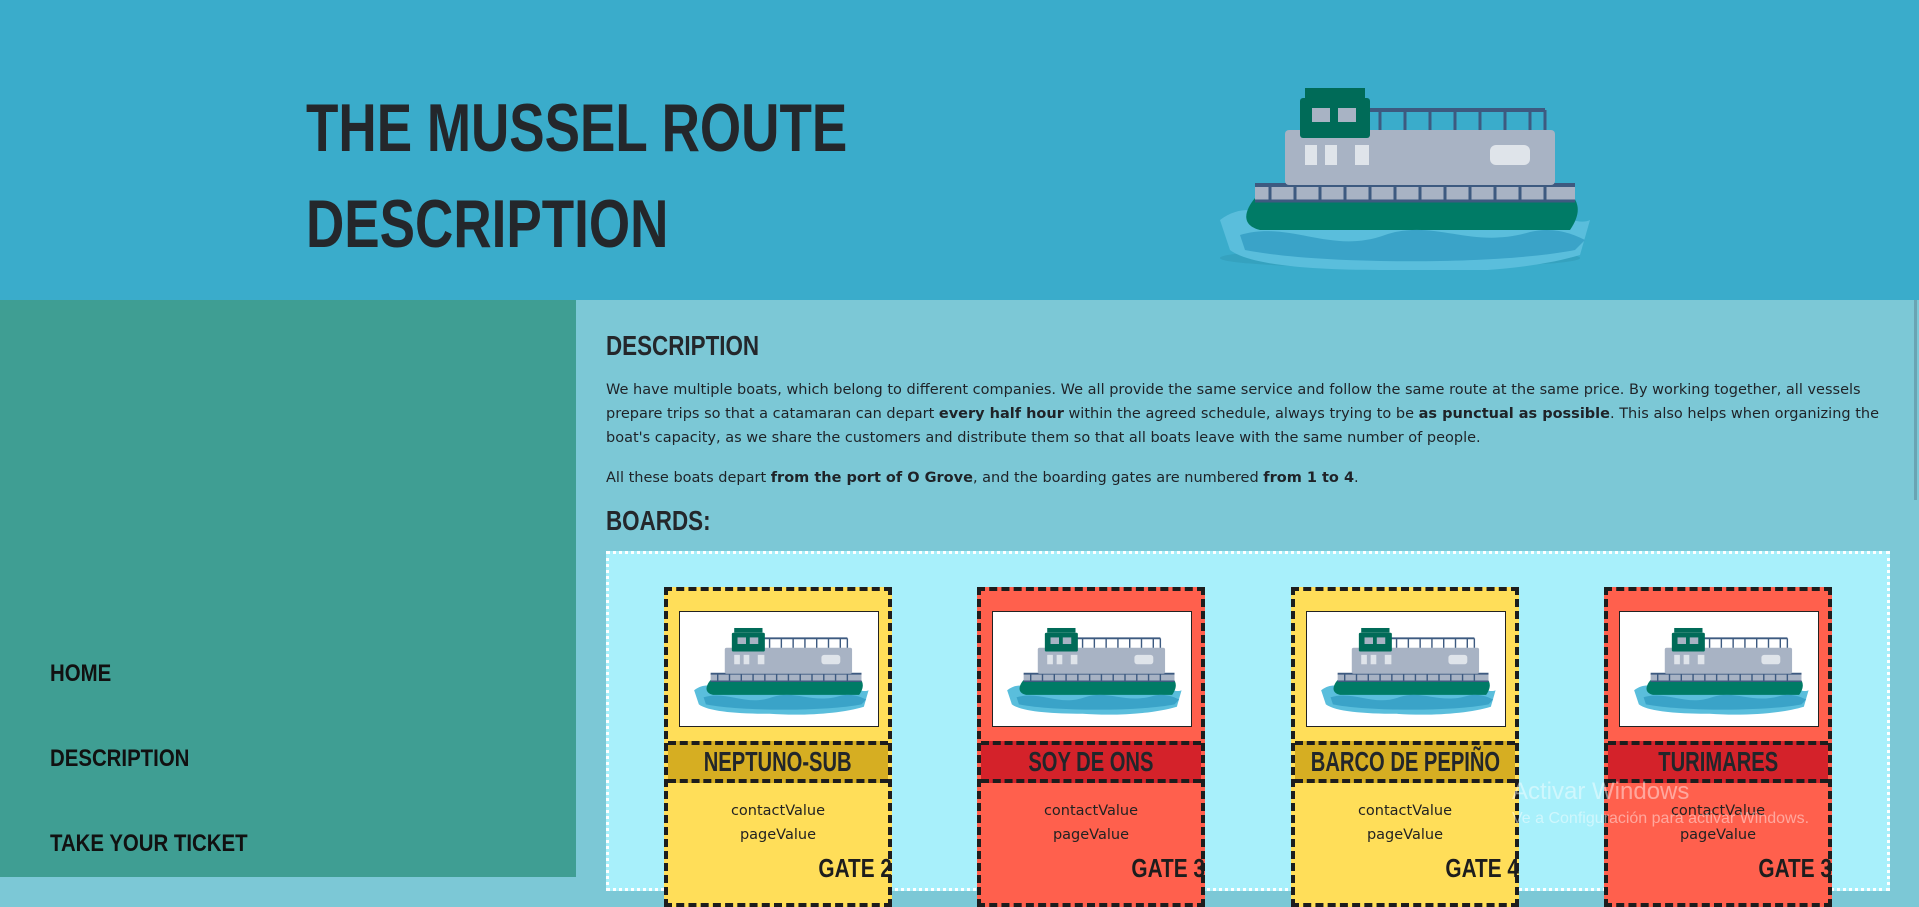 The image size is (1919, 907). What do you see at coordinates (576, 176) in the screenshot?
I see `page-title: THE MUSSEL ROUTE DESCRIPTION` at bounding box center [576, 176].